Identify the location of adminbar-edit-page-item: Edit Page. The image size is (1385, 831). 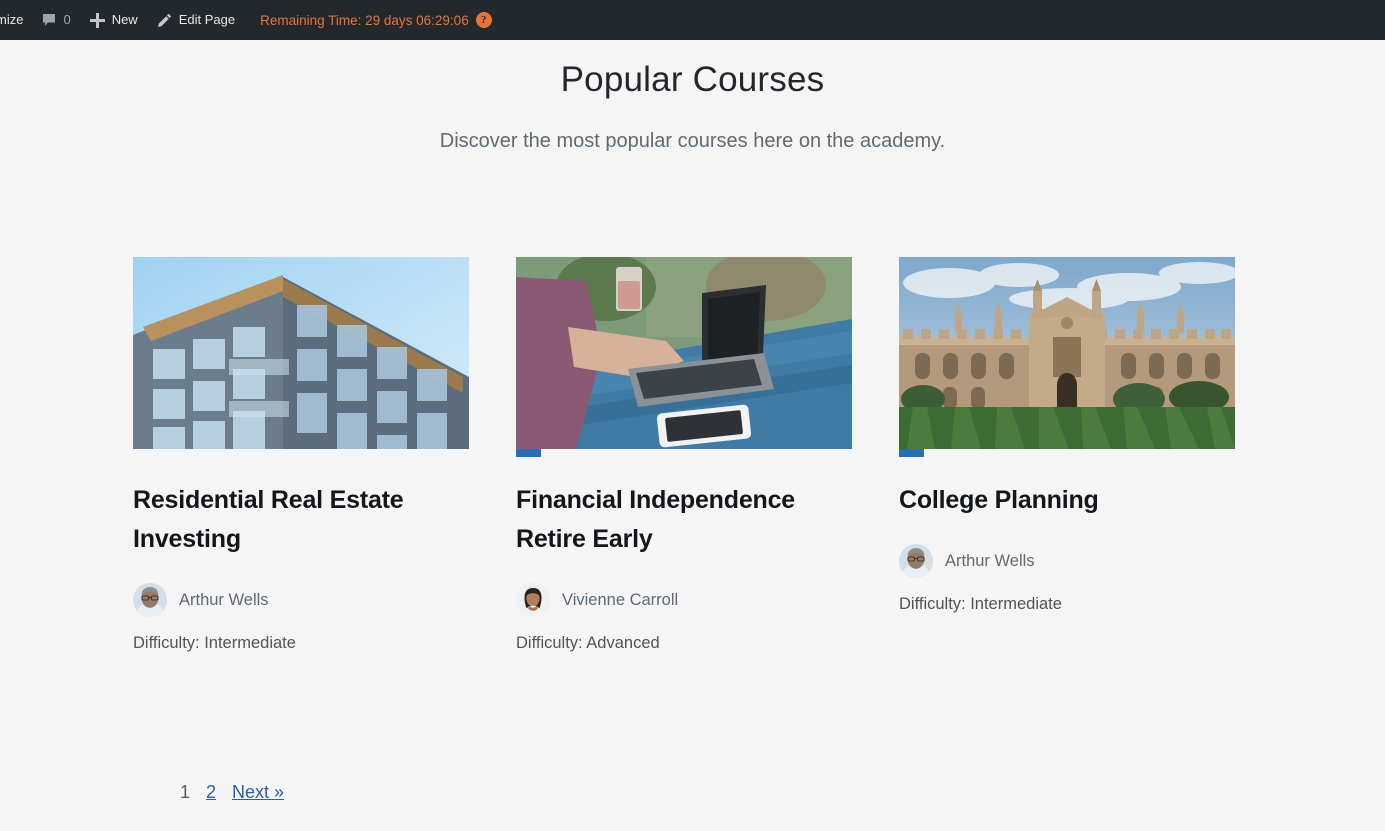
(195, 20).